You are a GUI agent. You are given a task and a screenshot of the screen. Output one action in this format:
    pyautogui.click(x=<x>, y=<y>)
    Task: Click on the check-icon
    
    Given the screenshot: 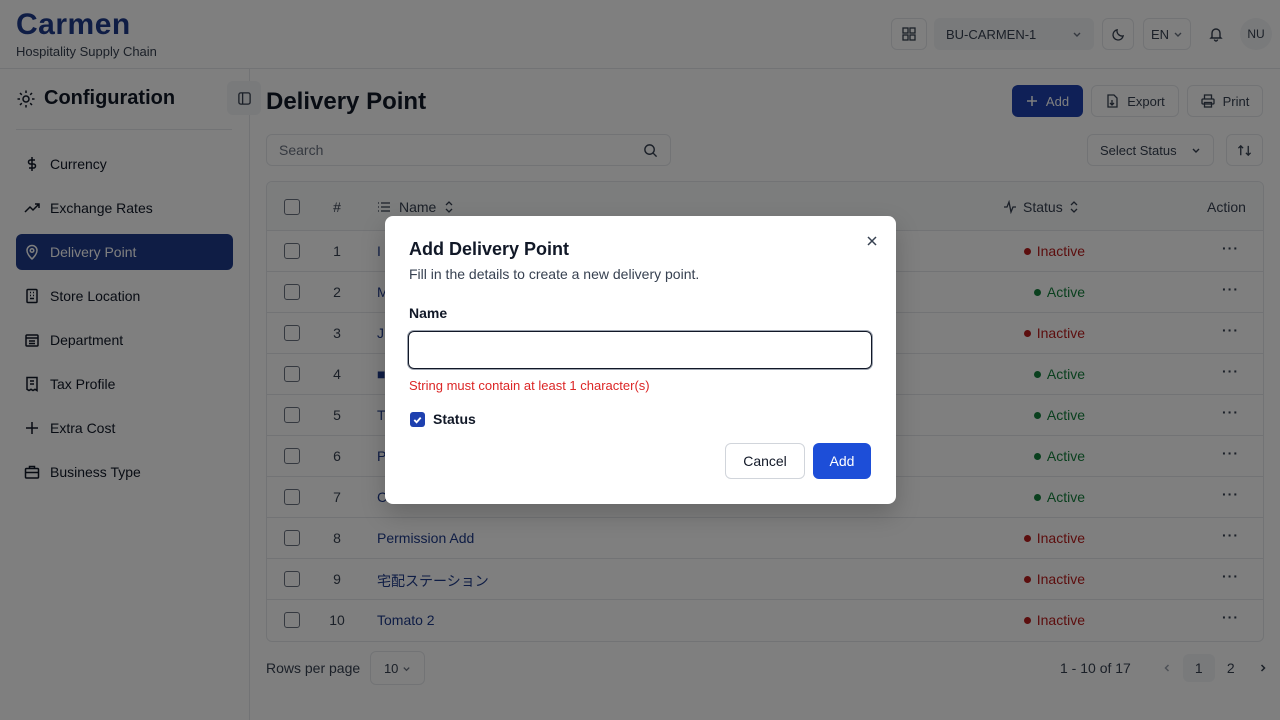 What is the action you would take?
    pyautogui.click(x=417, y=420)
    